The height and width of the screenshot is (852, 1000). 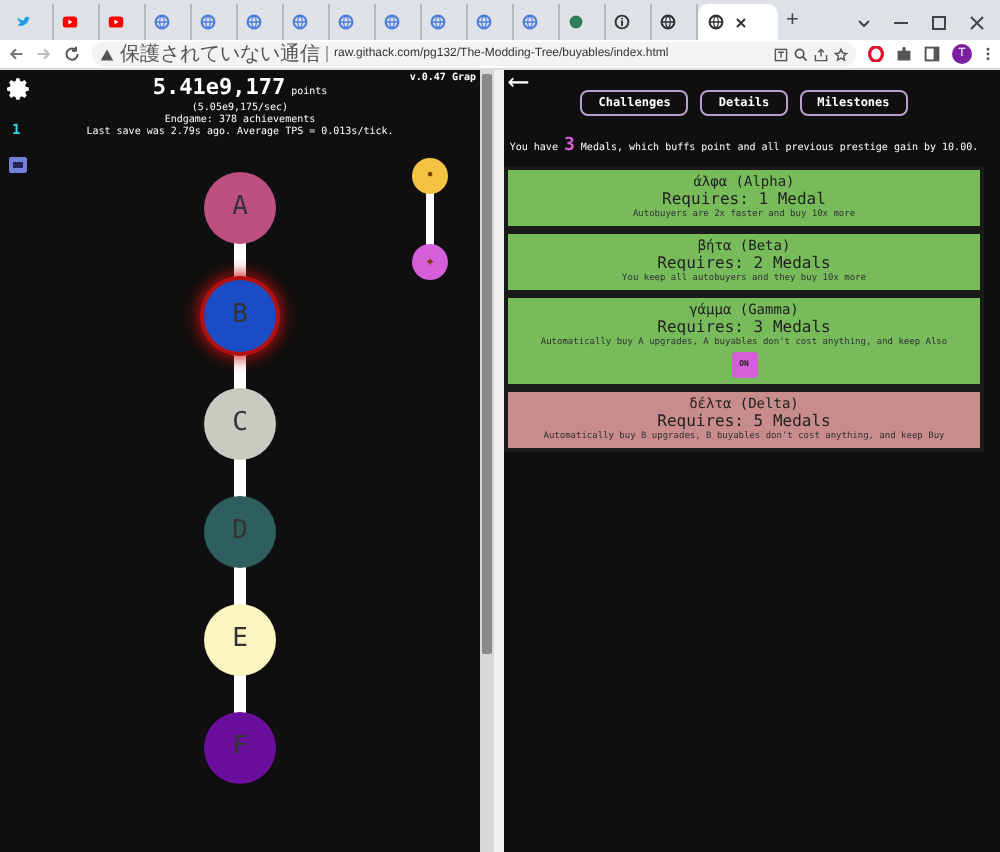 I want to click on layer-node: C, so click(x=240, y=423).